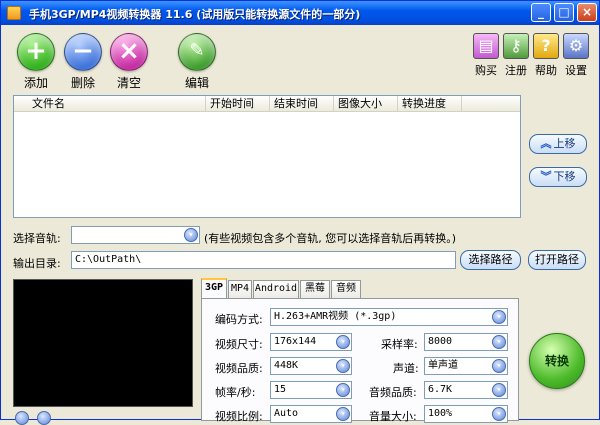  What do you see at coordinates (83, 52) in the screenshot?
I see `minus-icon: −` at bounding box center [83, 52].